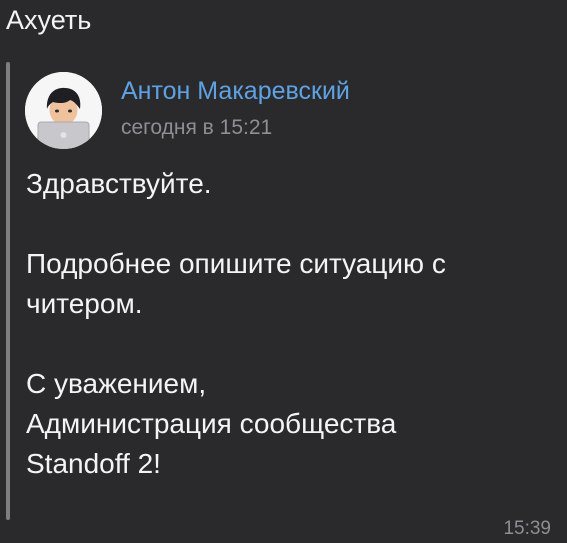  Describe the element at coordinates (235, 91) in the screenshot. I see `forwarded-author-name: Антон Макаревский` at that location.